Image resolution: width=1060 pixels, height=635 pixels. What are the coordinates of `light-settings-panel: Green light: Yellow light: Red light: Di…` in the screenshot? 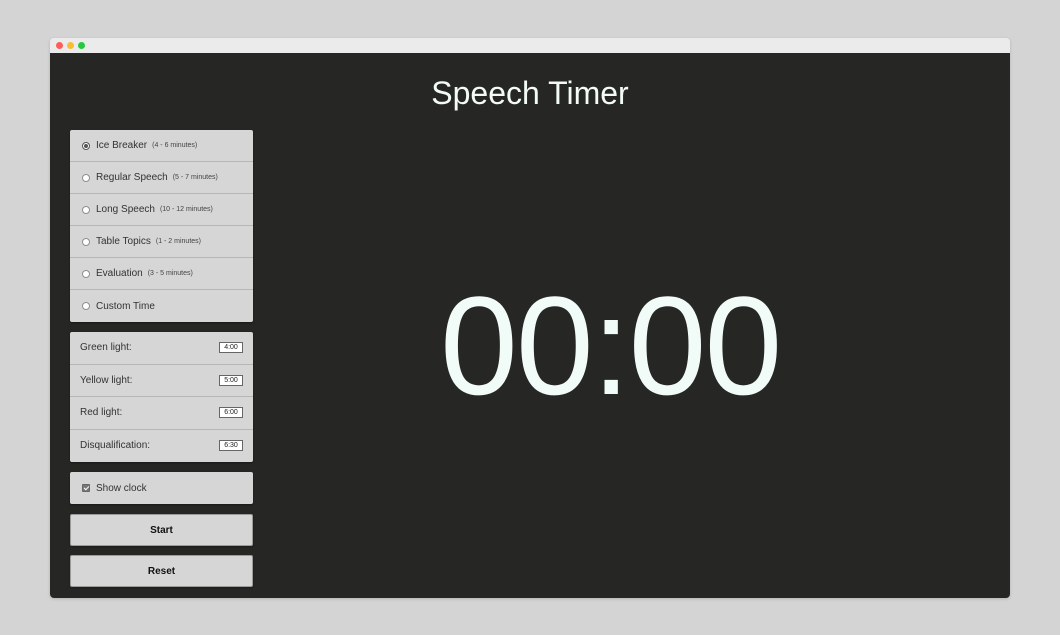 It's located at (161, 397).